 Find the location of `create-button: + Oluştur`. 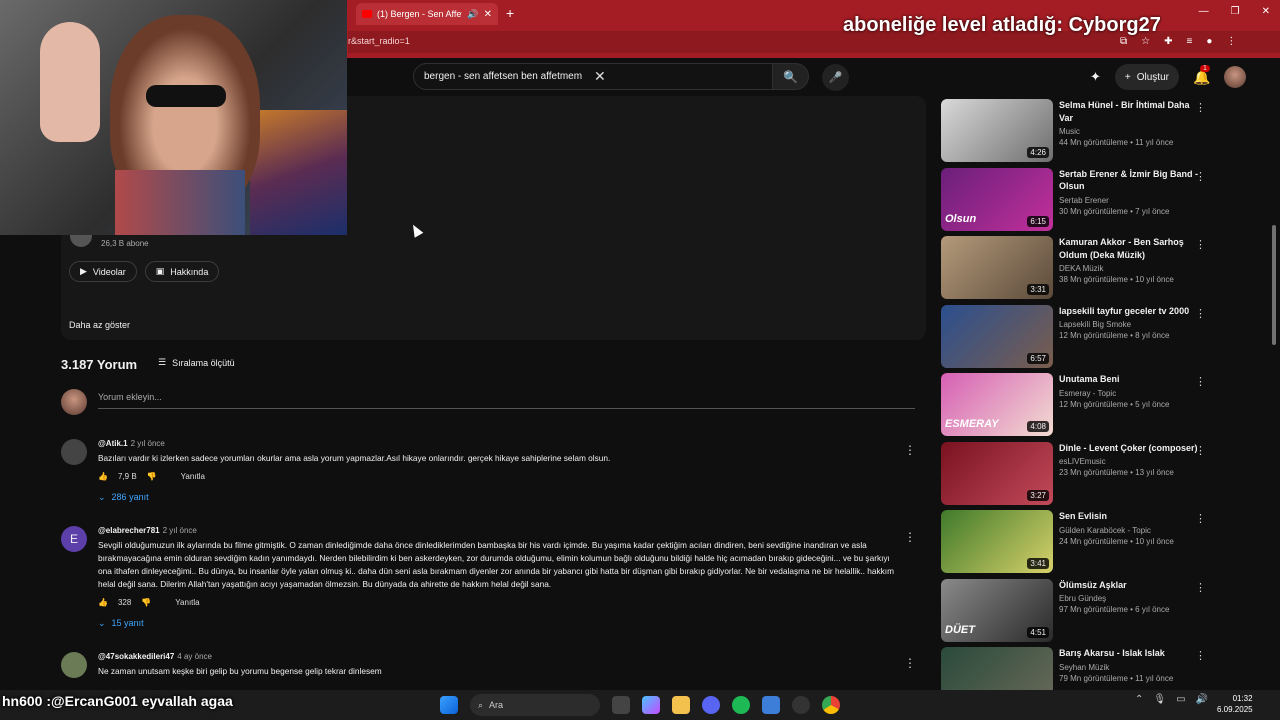

create-button: + Oluştur is located at coordinates (1146, 77).